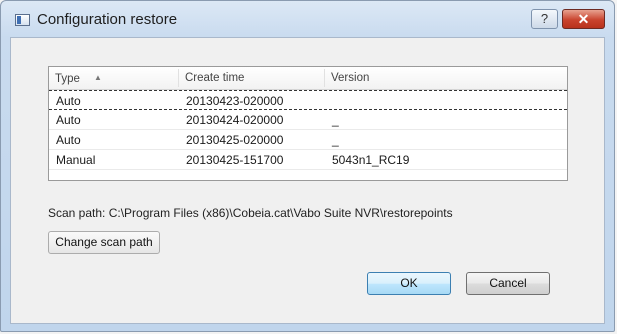 The width and height of the screenshot is (617, 334). I want to click on help-button: ?, so click(544, 19).